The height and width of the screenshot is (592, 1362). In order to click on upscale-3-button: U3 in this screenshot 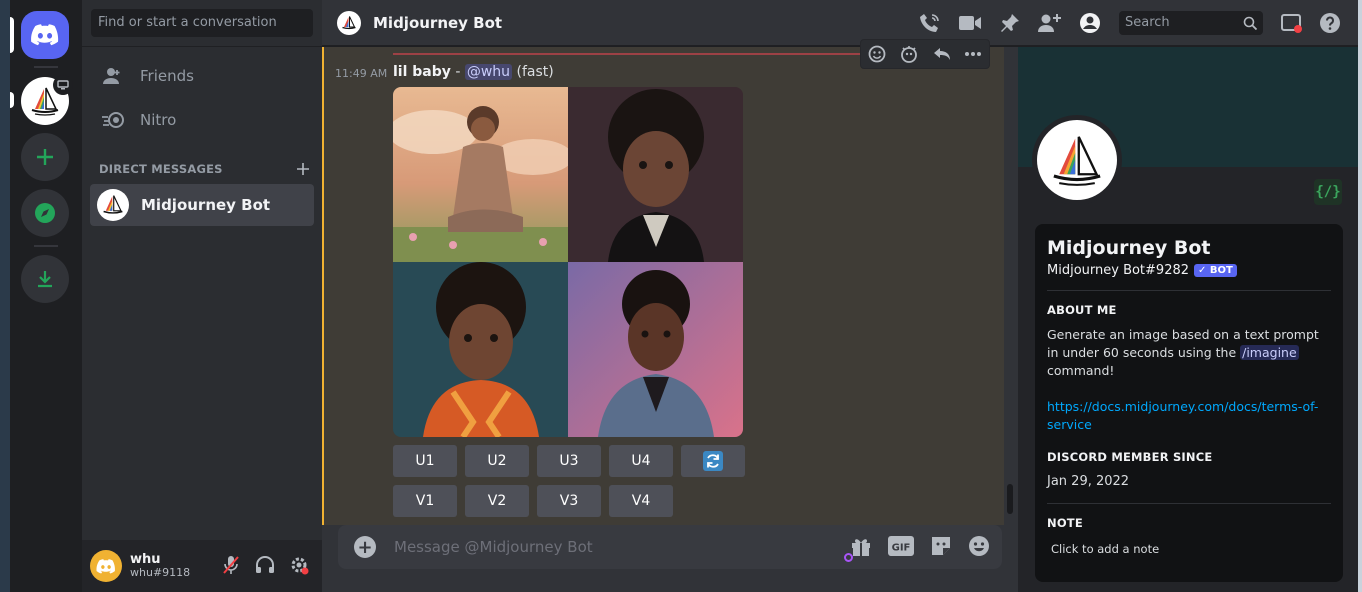, I will do `click(569, 461)`.